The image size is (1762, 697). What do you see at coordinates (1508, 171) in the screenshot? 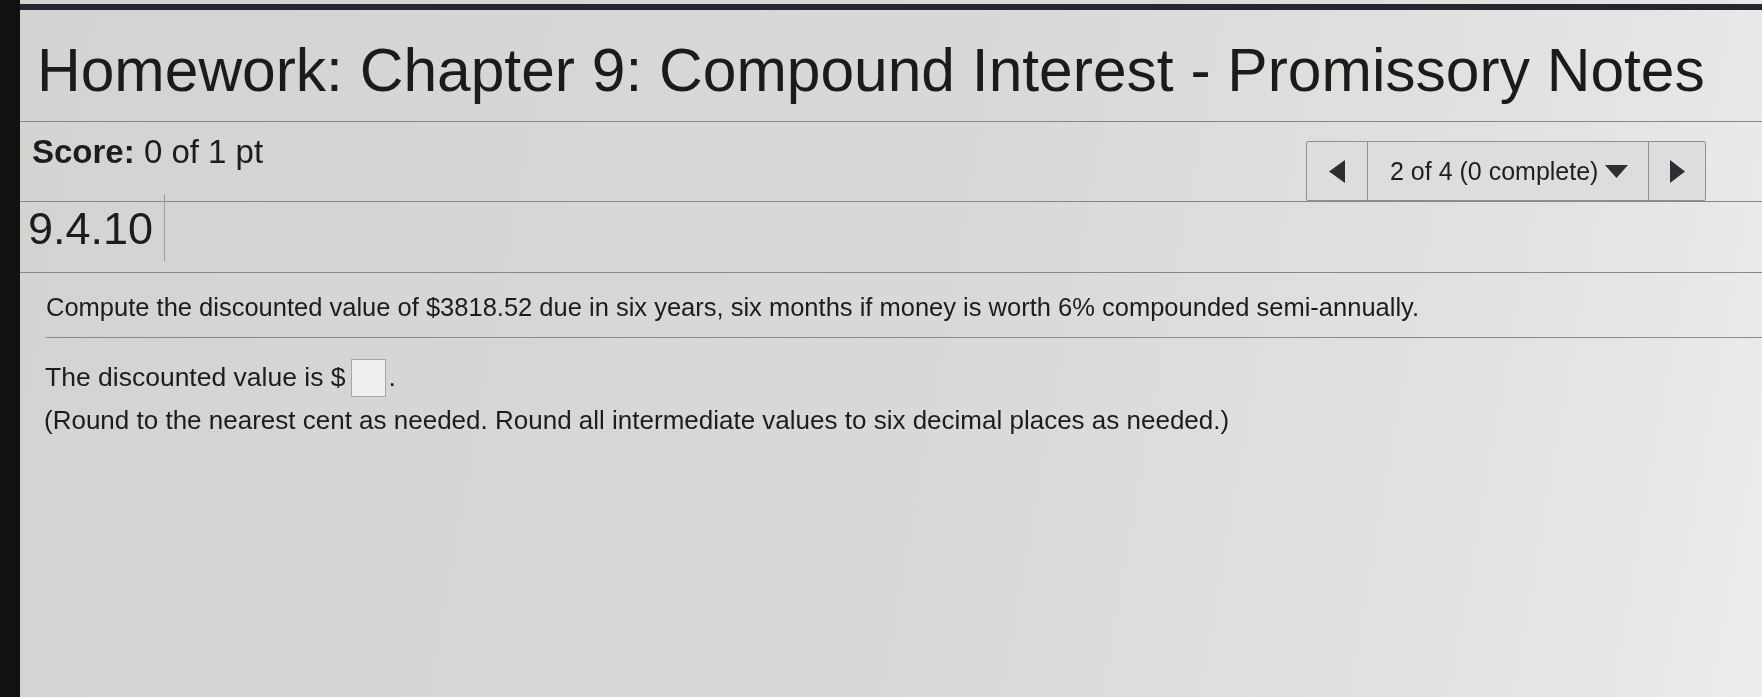
I see `question-selector: 2 of 4 (0 complete)` at bounding box center [1508, 171].